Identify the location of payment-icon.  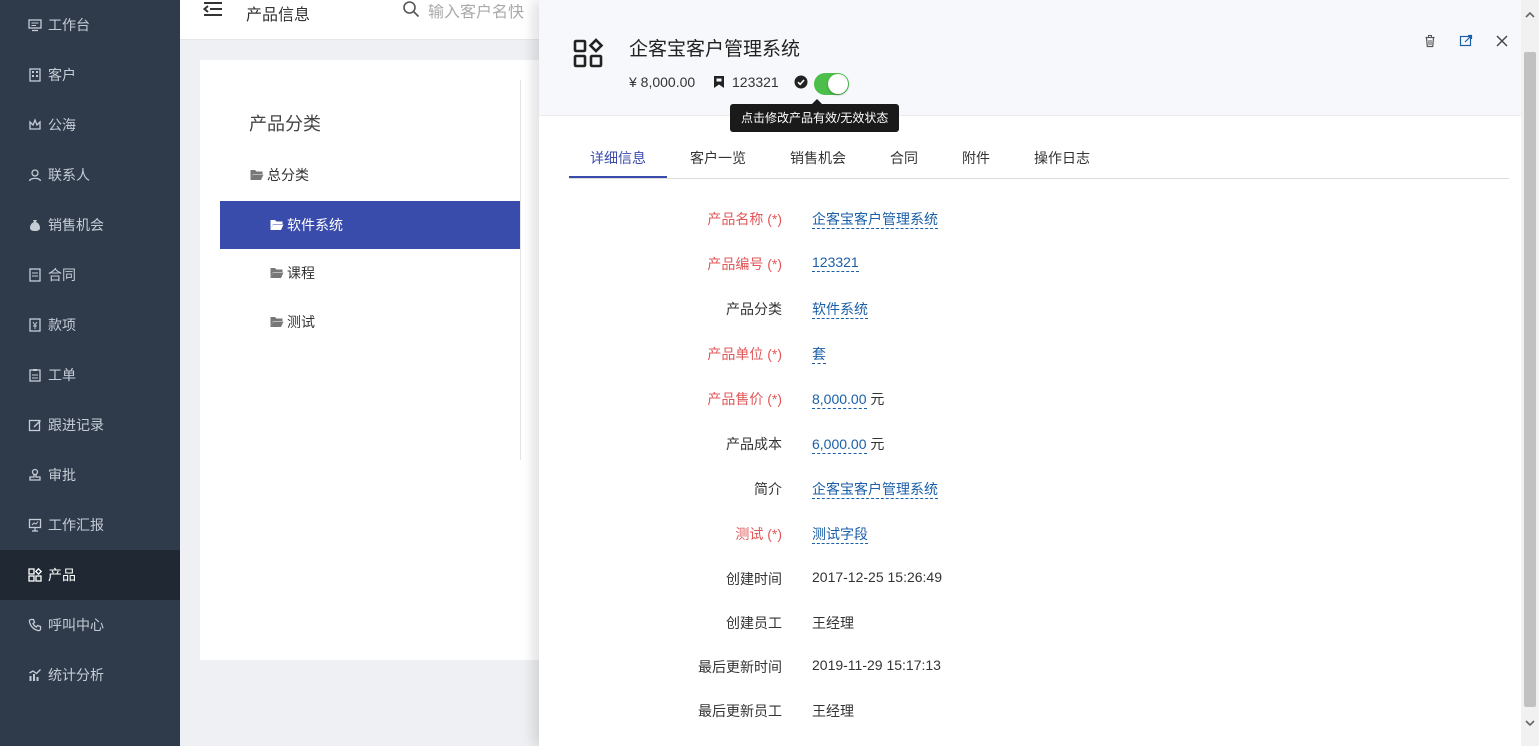
(35, 325).